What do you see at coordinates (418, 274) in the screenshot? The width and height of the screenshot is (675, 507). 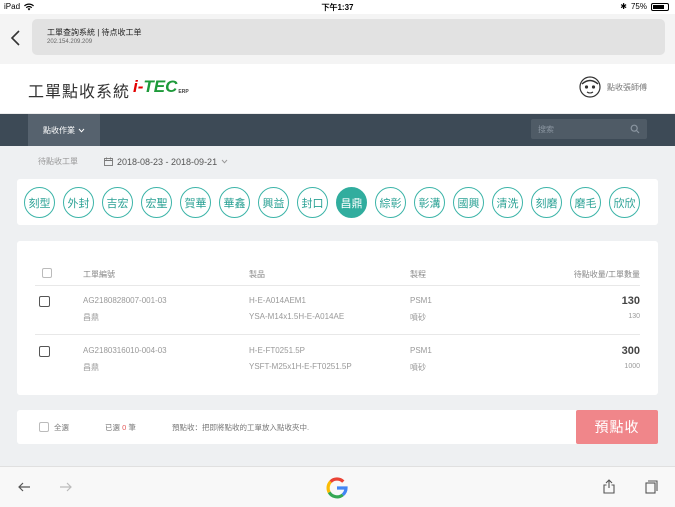 I see `col-process: 製程` at bounding box center [418, 274].